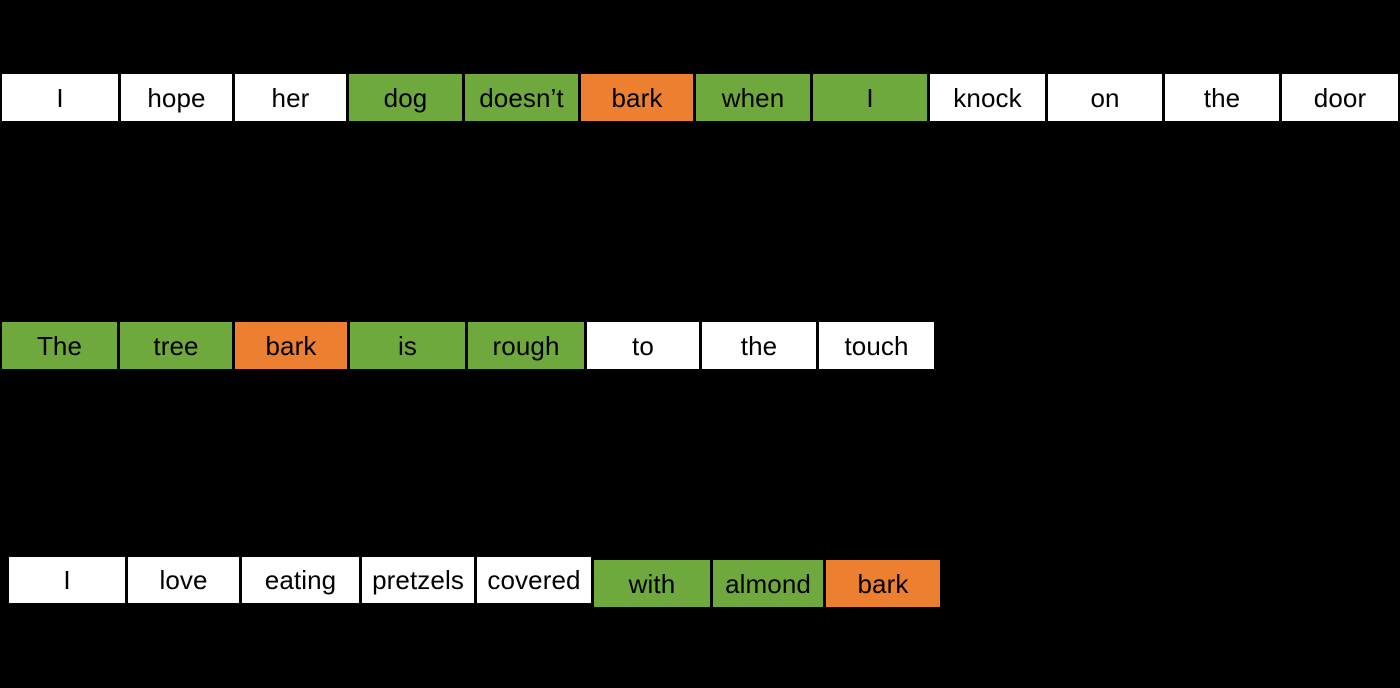 The image size is (1400, 688). What do you see at coordinates (1105, 97) in the screenshot?
I see `word-token: on` at bounding box center [1105, 97].